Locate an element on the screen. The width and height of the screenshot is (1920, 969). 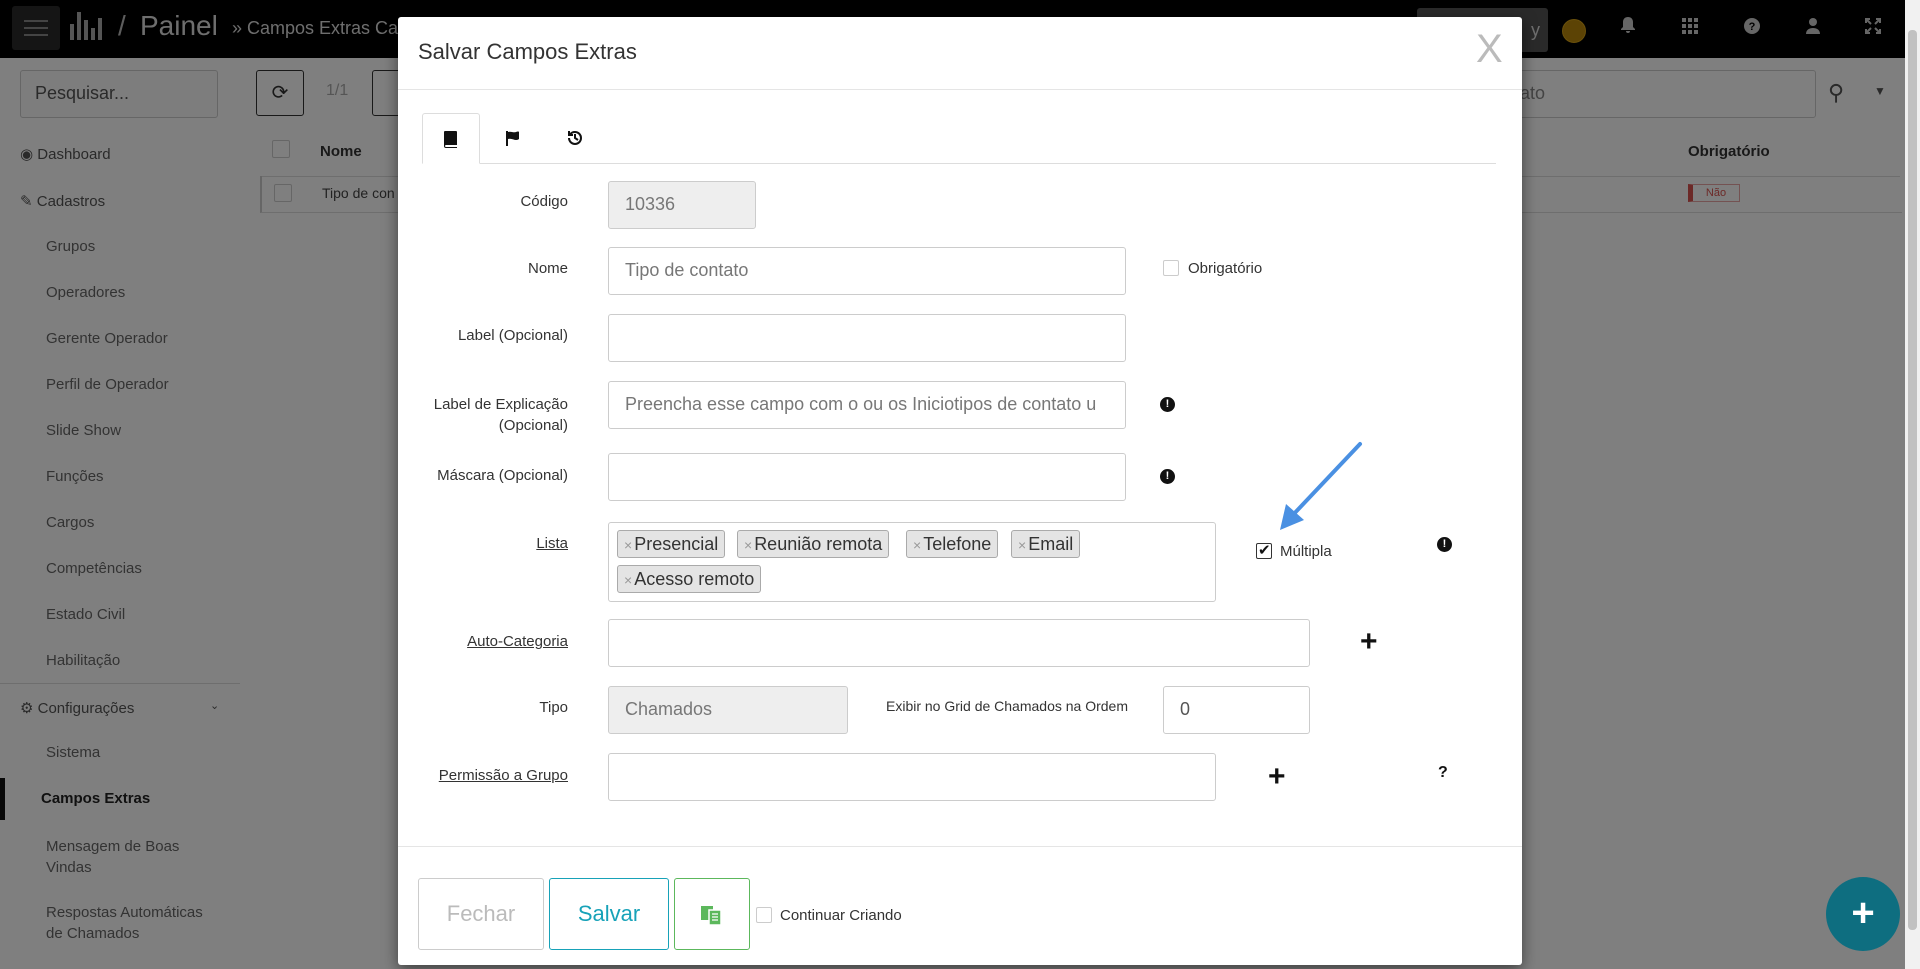
codigo-label: Código is located at coordinates (544, 201).